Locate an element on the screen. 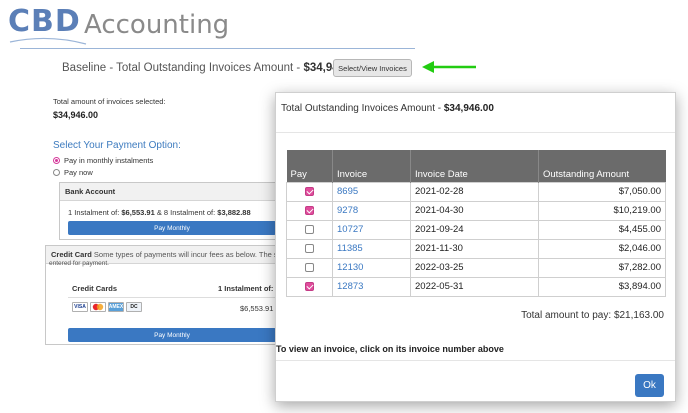 Image resolution: width=688 pixels, height=413 pixels. baseline-text: - Total Outstanding Invoices Amount - is located at coordinates (205, 68).